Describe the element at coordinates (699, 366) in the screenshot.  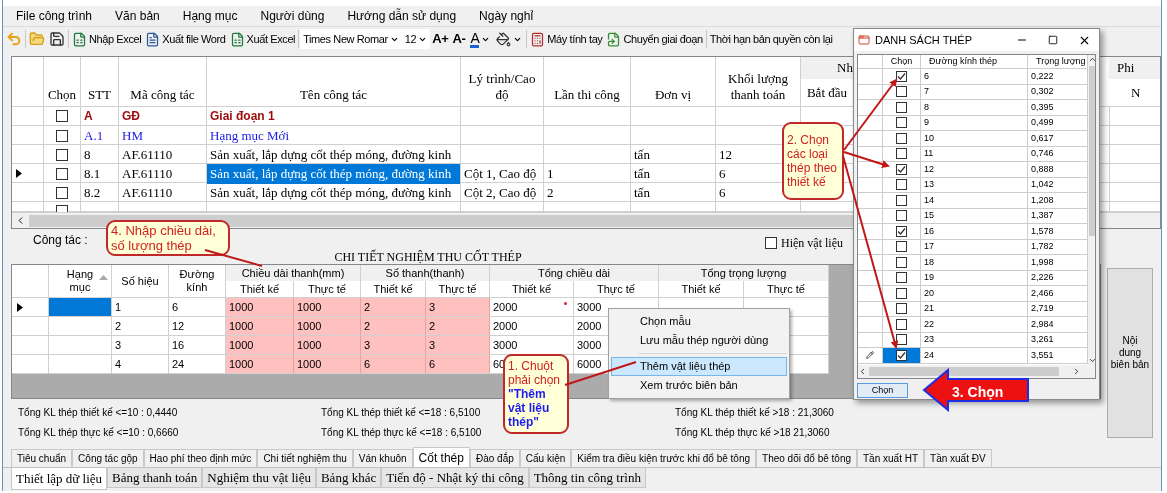
I see `menu-item: Thêm vật liệu thép` at that location.